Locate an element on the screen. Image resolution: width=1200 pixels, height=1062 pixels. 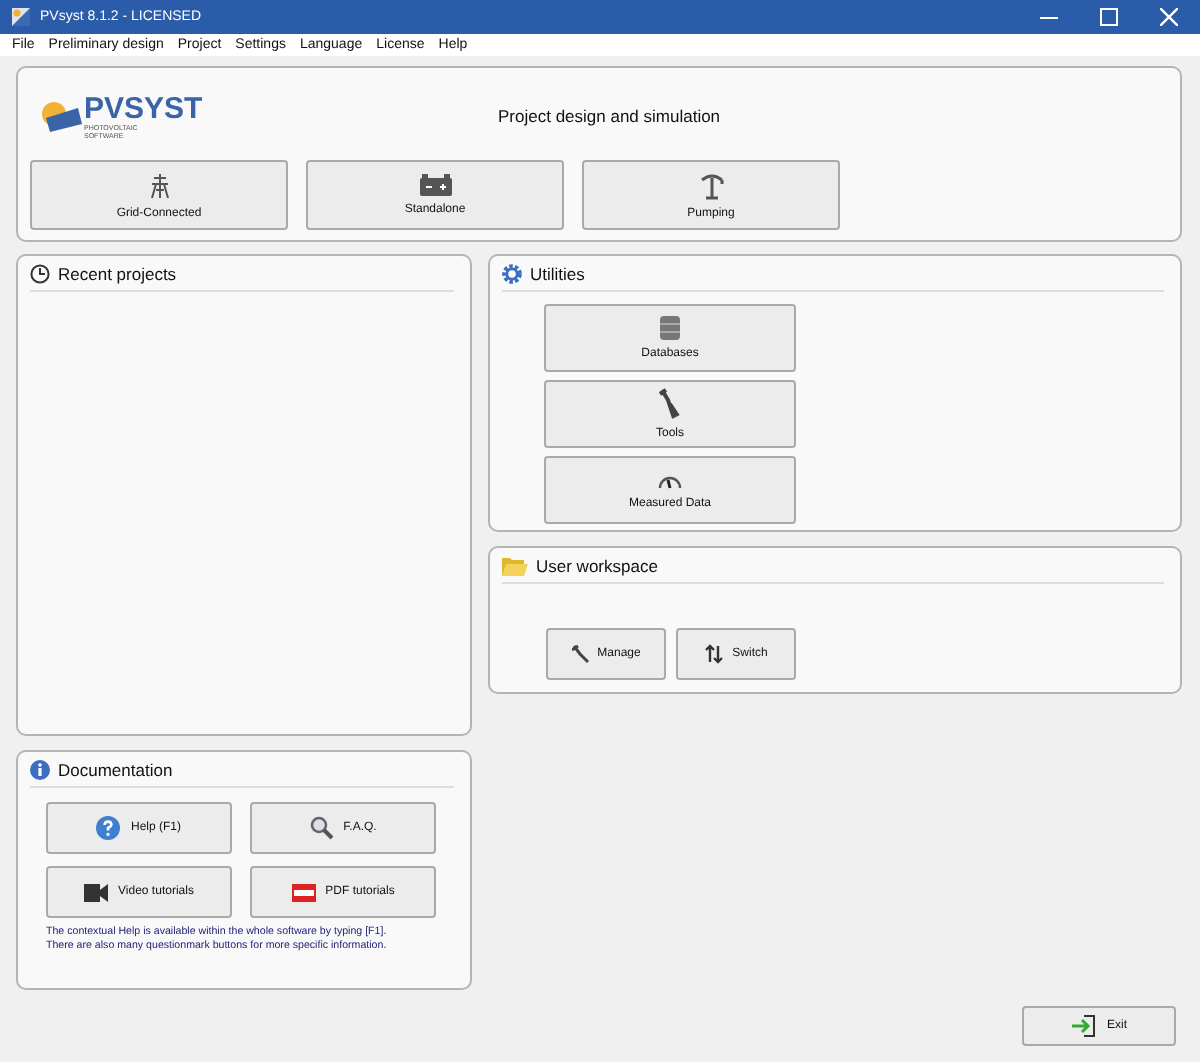
panel-title: Project design and simulation is located at coordinates (609, 116).